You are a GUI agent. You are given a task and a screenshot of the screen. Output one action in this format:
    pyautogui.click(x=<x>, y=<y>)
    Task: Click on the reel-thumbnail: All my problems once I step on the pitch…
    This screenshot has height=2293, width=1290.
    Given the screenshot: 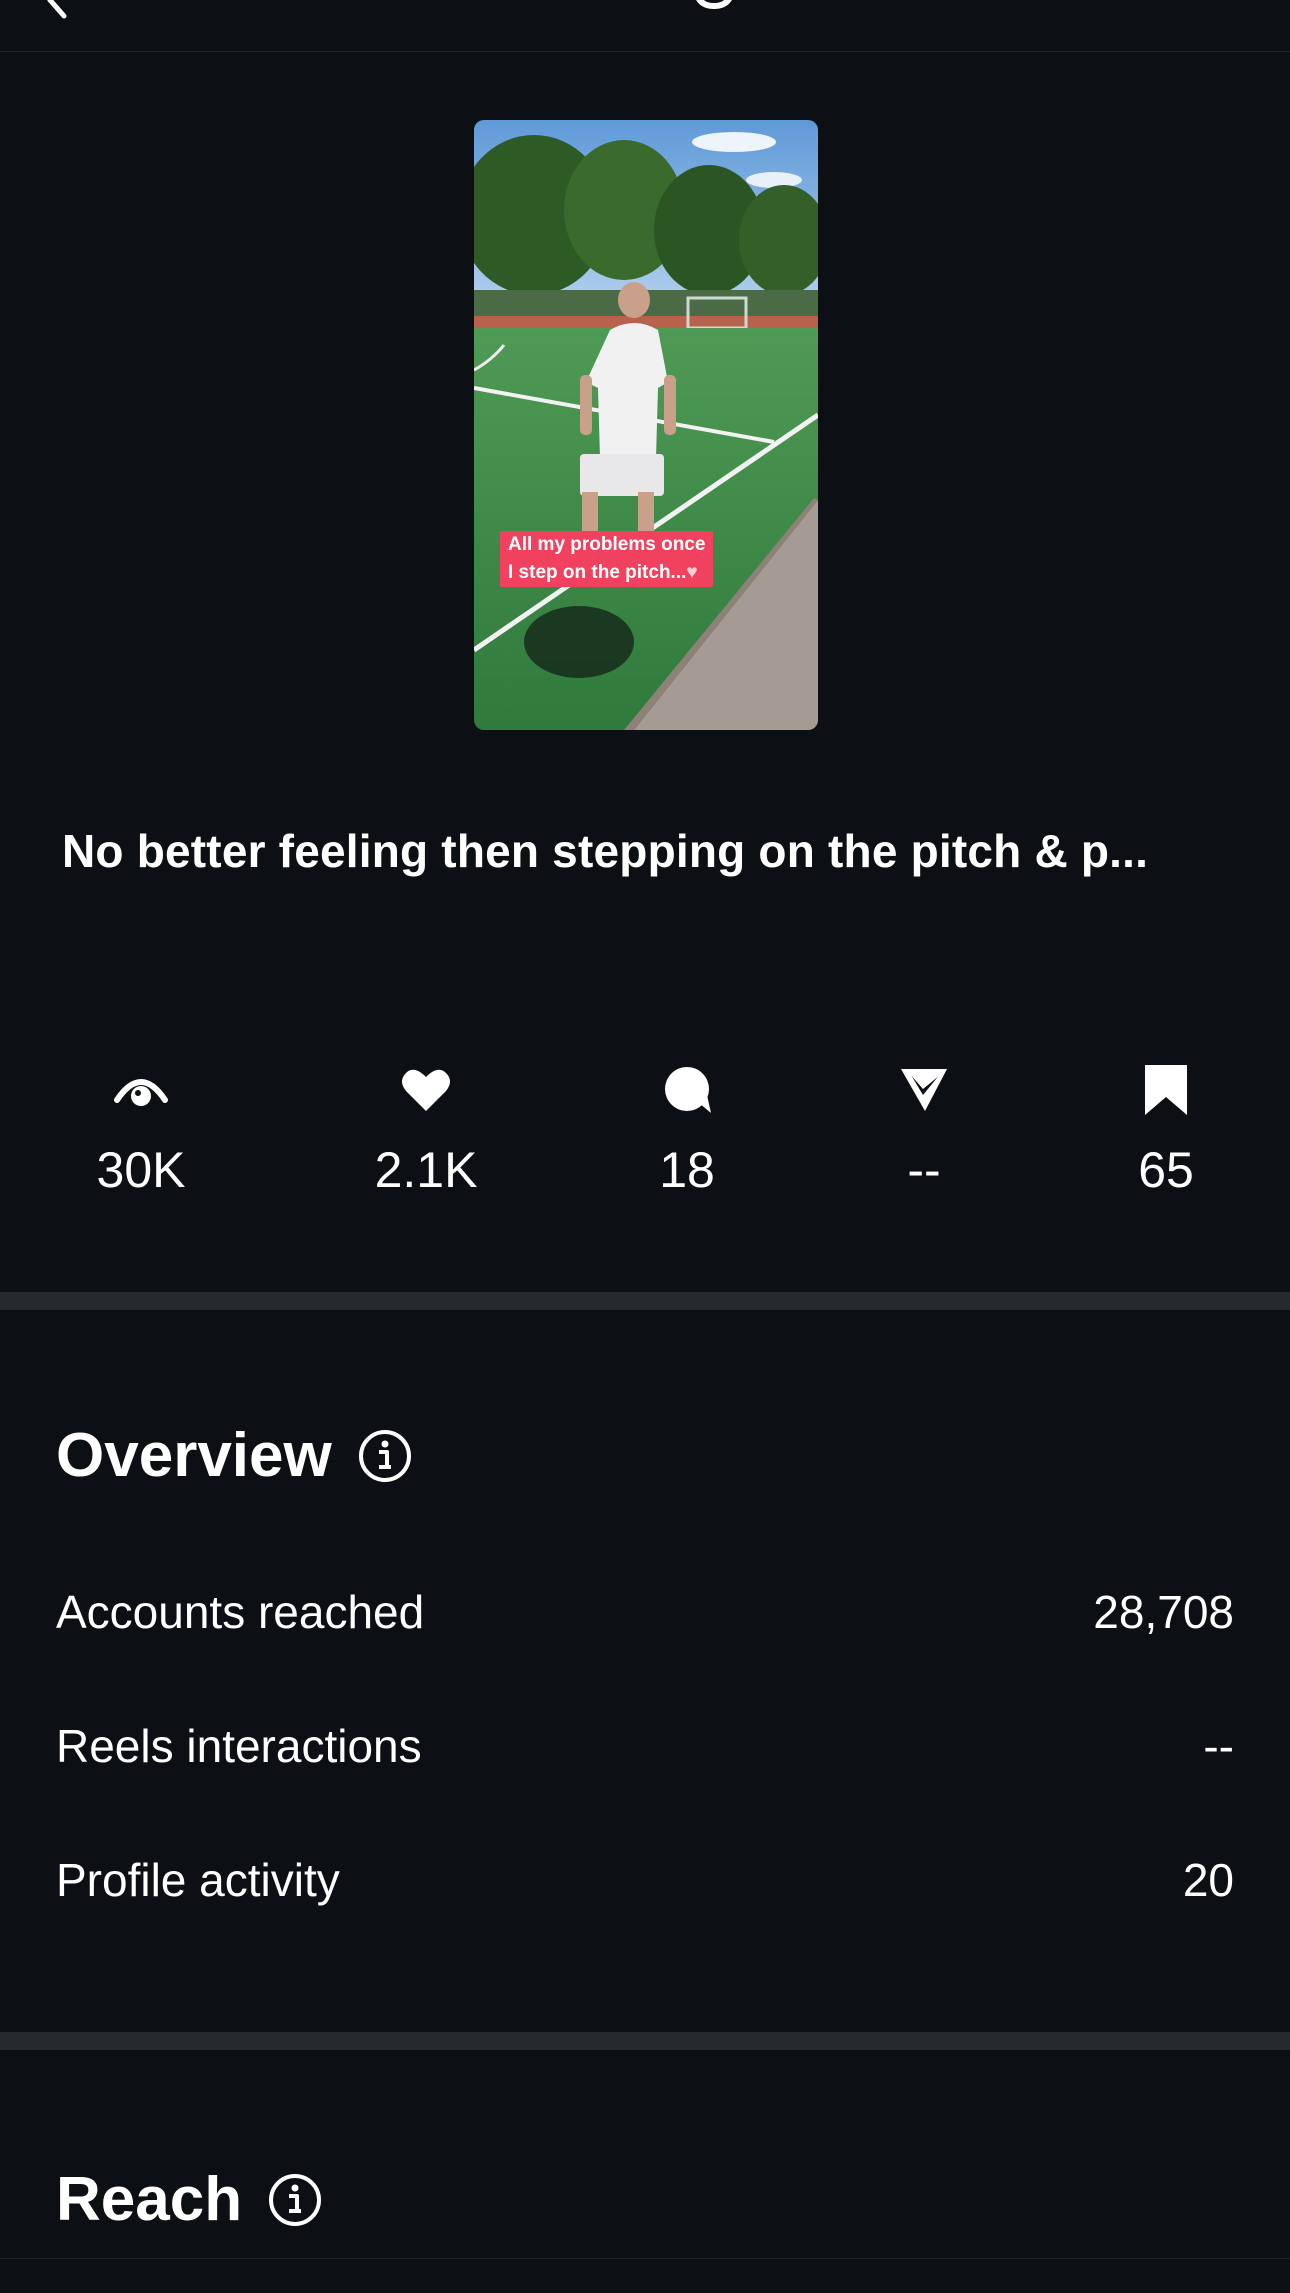 What is the action you would take?
    pyautogui.click(x=646, y=425)
    